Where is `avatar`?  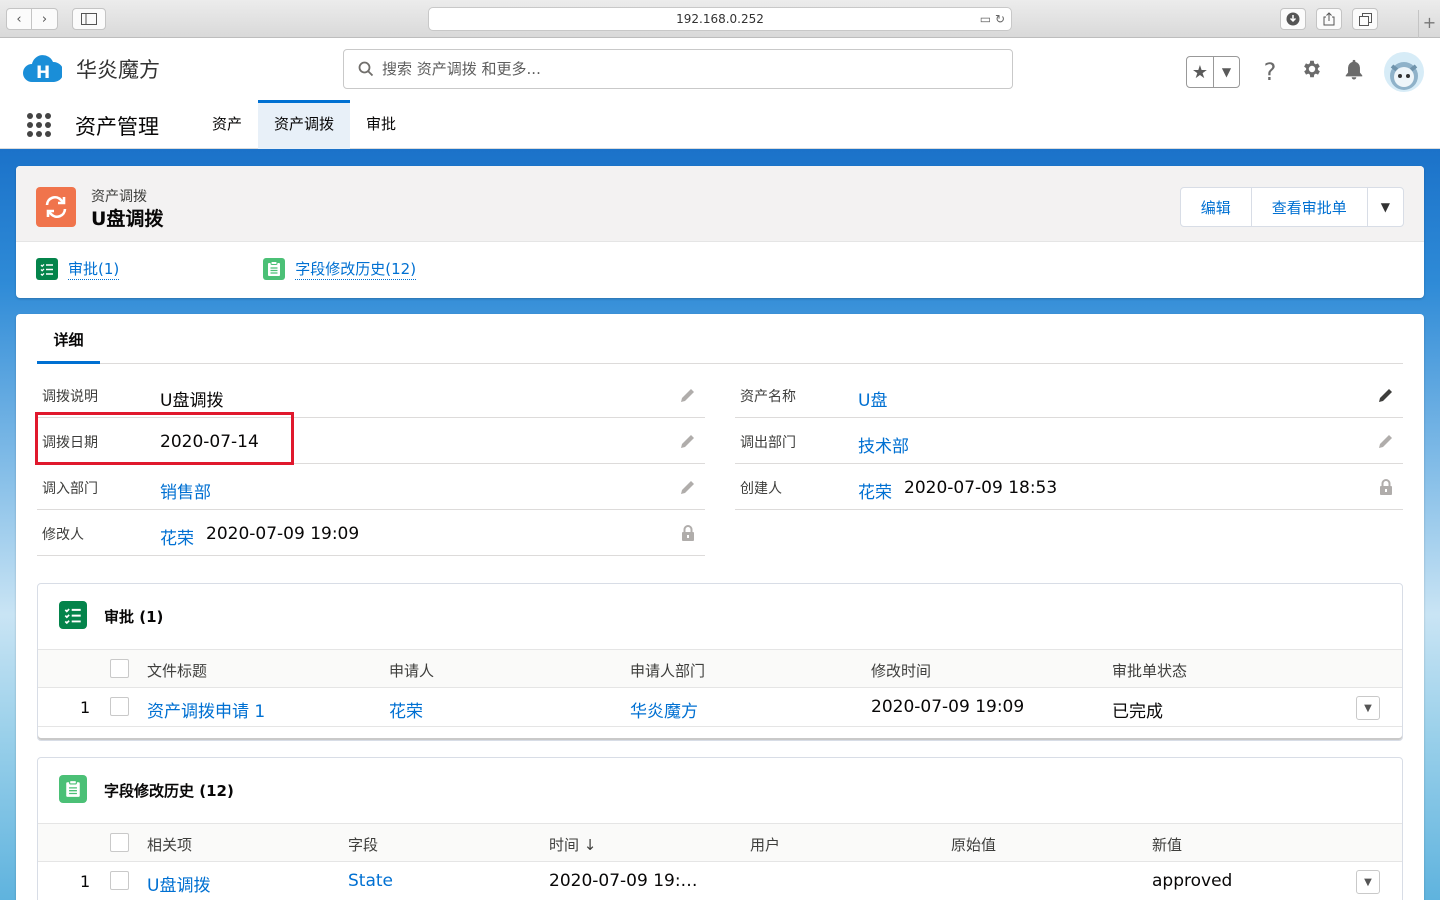
avatar is located at coordinates (1404, 72).